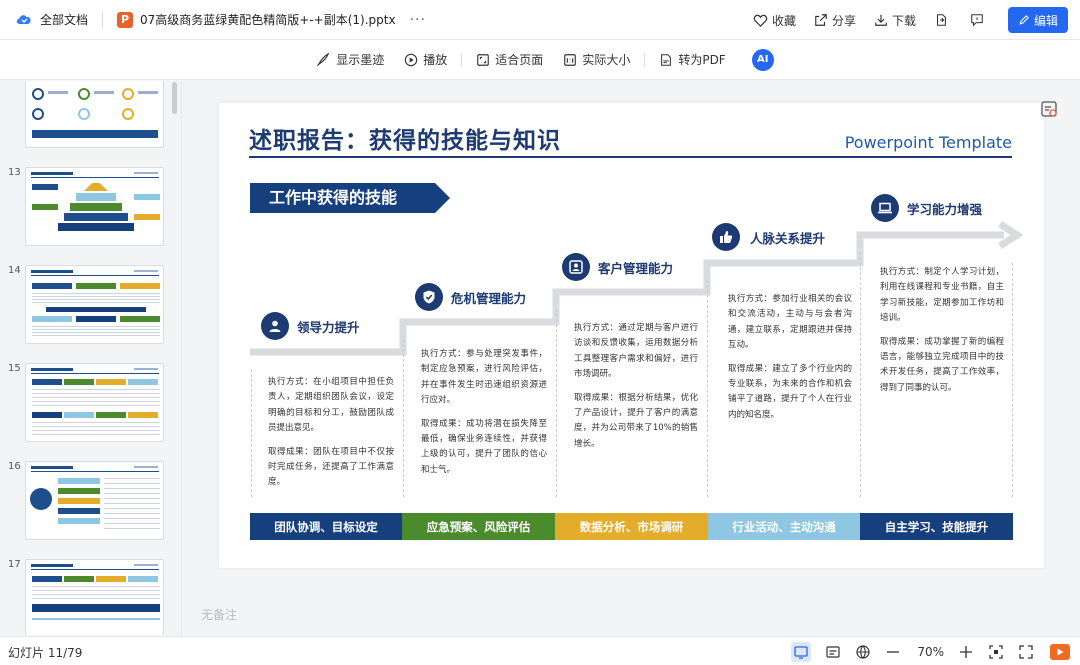  Describe the element at coordinates (174, 98) in the screenshot. I see `sidebar-scrollbar` at that location.